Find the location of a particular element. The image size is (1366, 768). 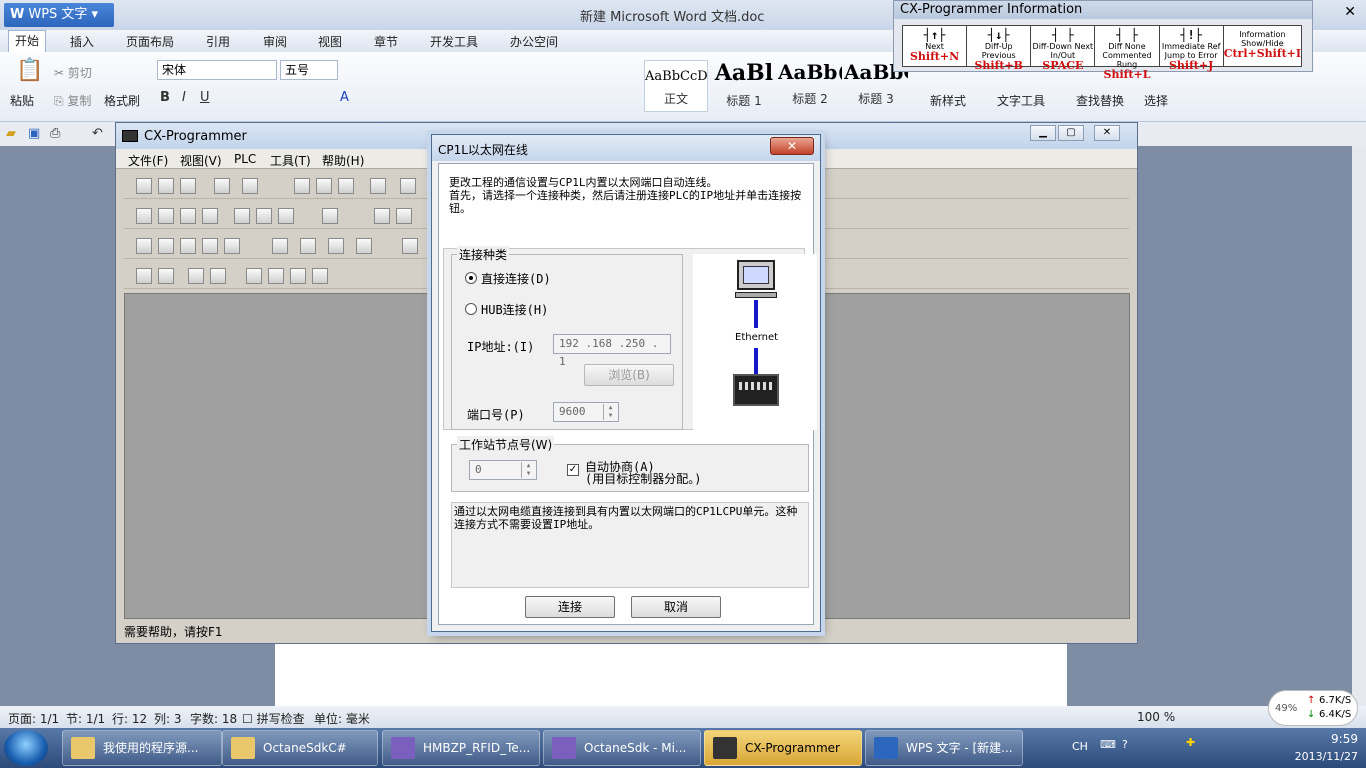

tab-insert: 插入 is located at coordinates (82, 41).